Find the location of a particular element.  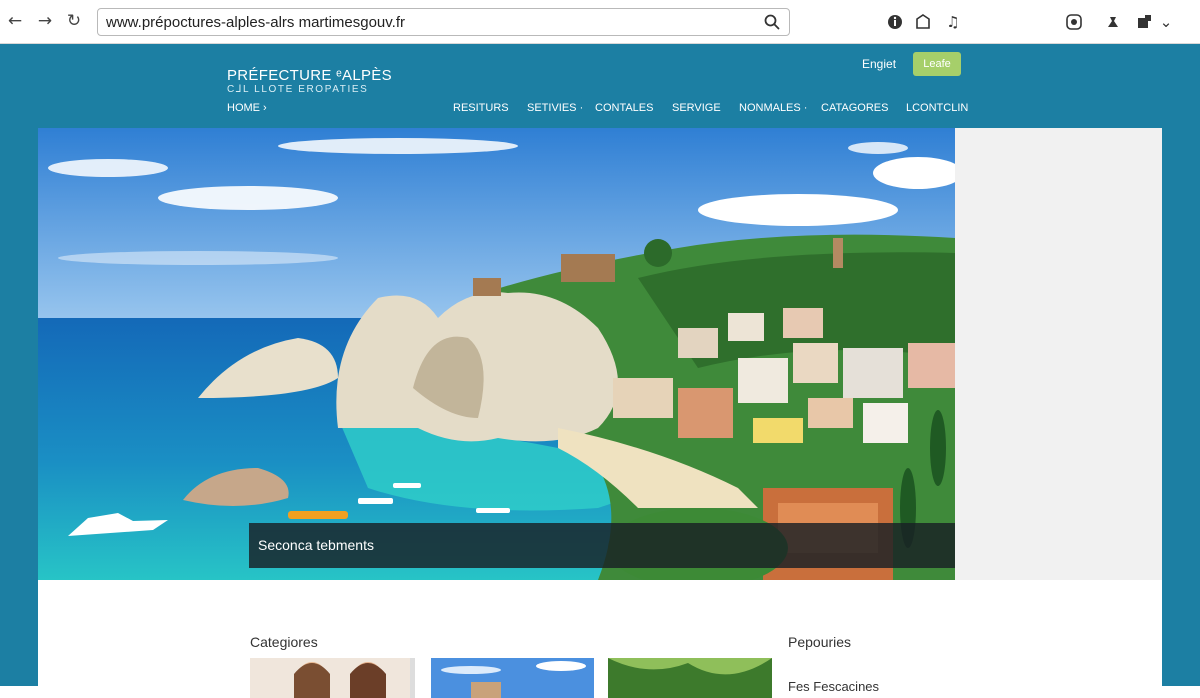

nav-item-4: SERVIGE is located at coordinates (696, 108).